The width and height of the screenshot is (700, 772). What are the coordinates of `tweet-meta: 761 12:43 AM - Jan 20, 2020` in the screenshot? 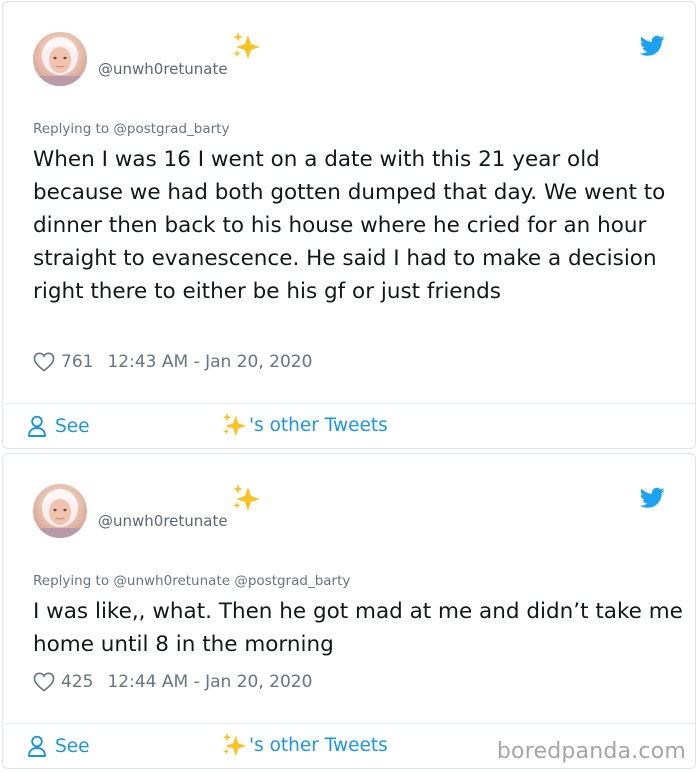 It's located at (172, 362).